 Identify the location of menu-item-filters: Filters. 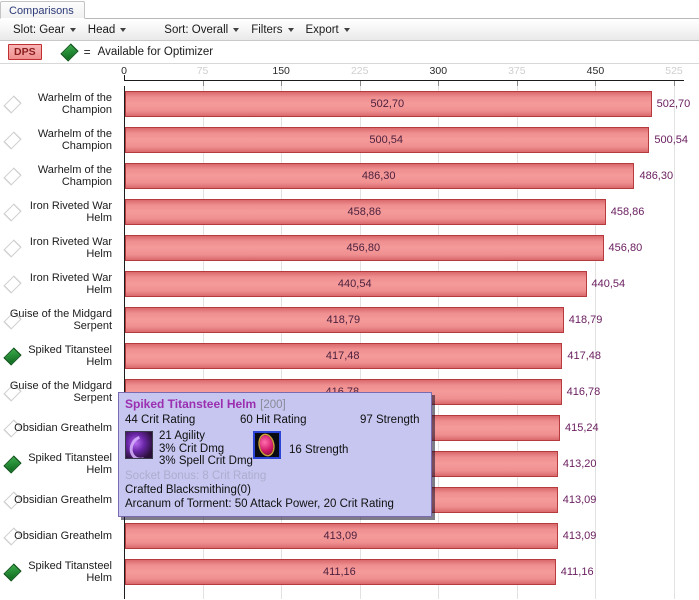
(272, 30).